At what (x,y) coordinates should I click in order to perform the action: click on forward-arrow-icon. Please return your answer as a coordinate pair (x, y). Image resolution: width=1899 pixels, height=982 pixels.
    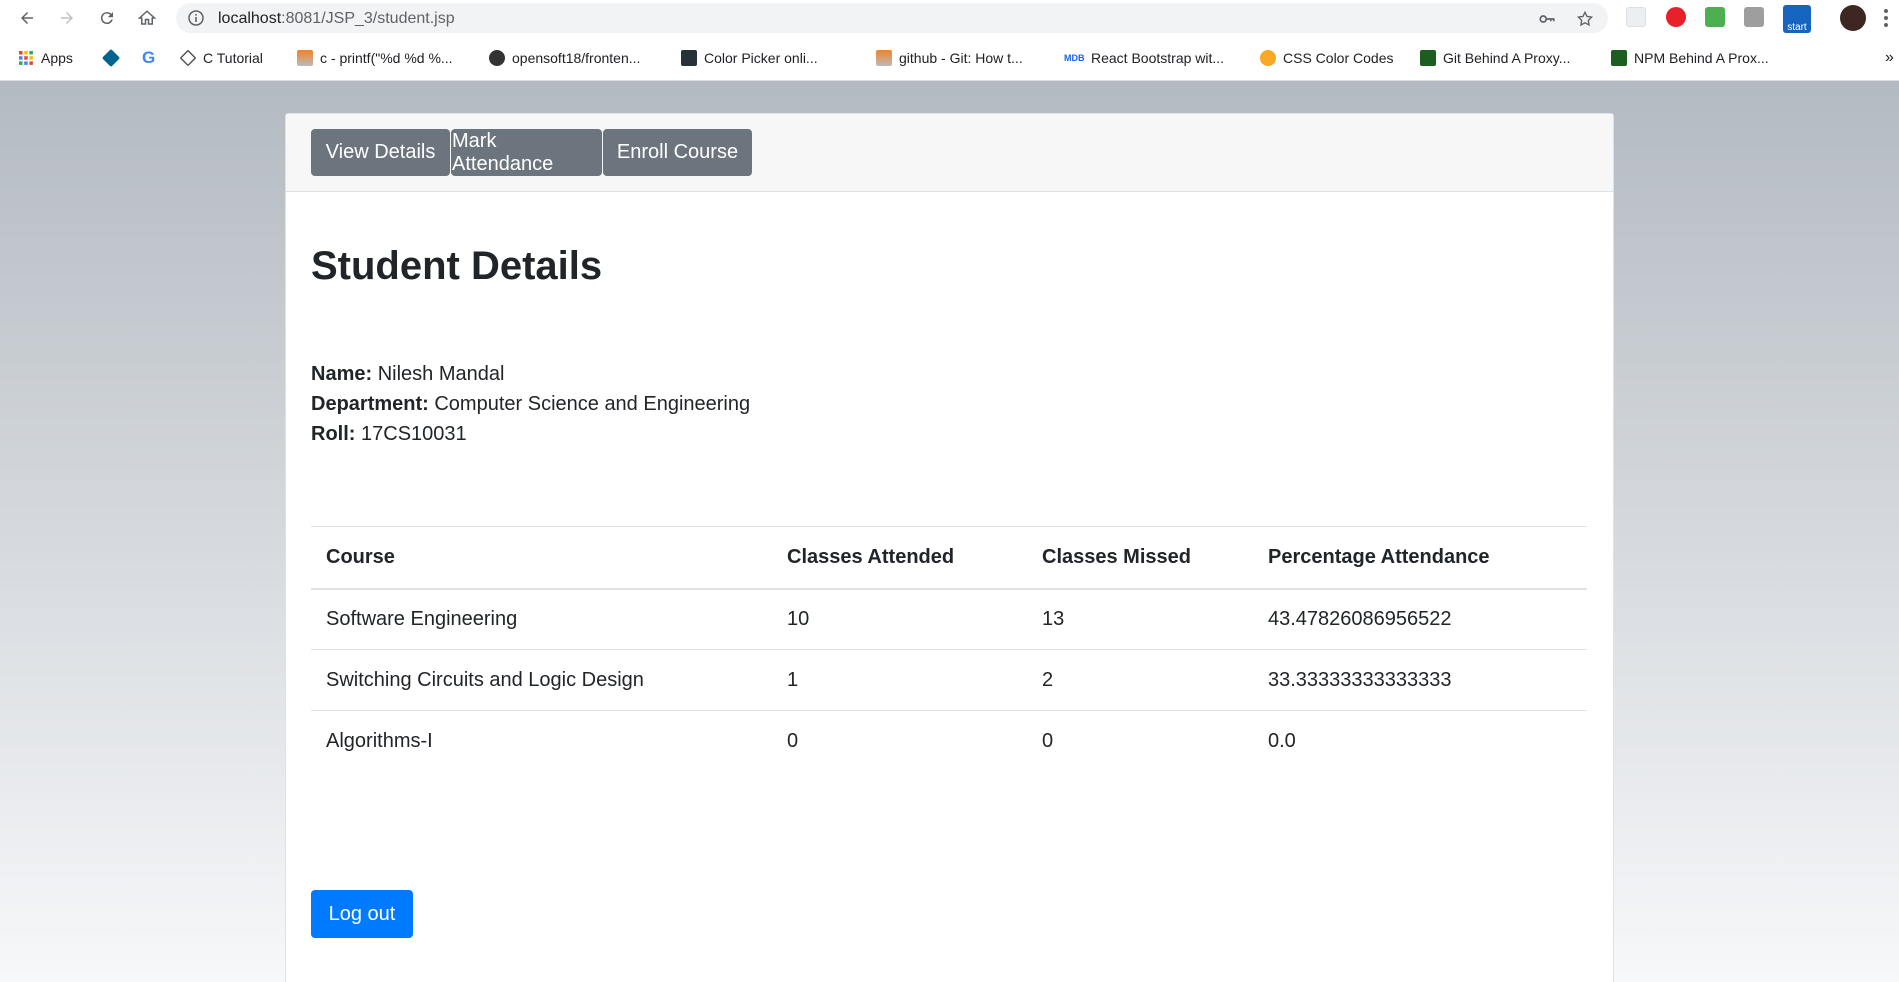
    Looking at the image, I should click on (67, 18).